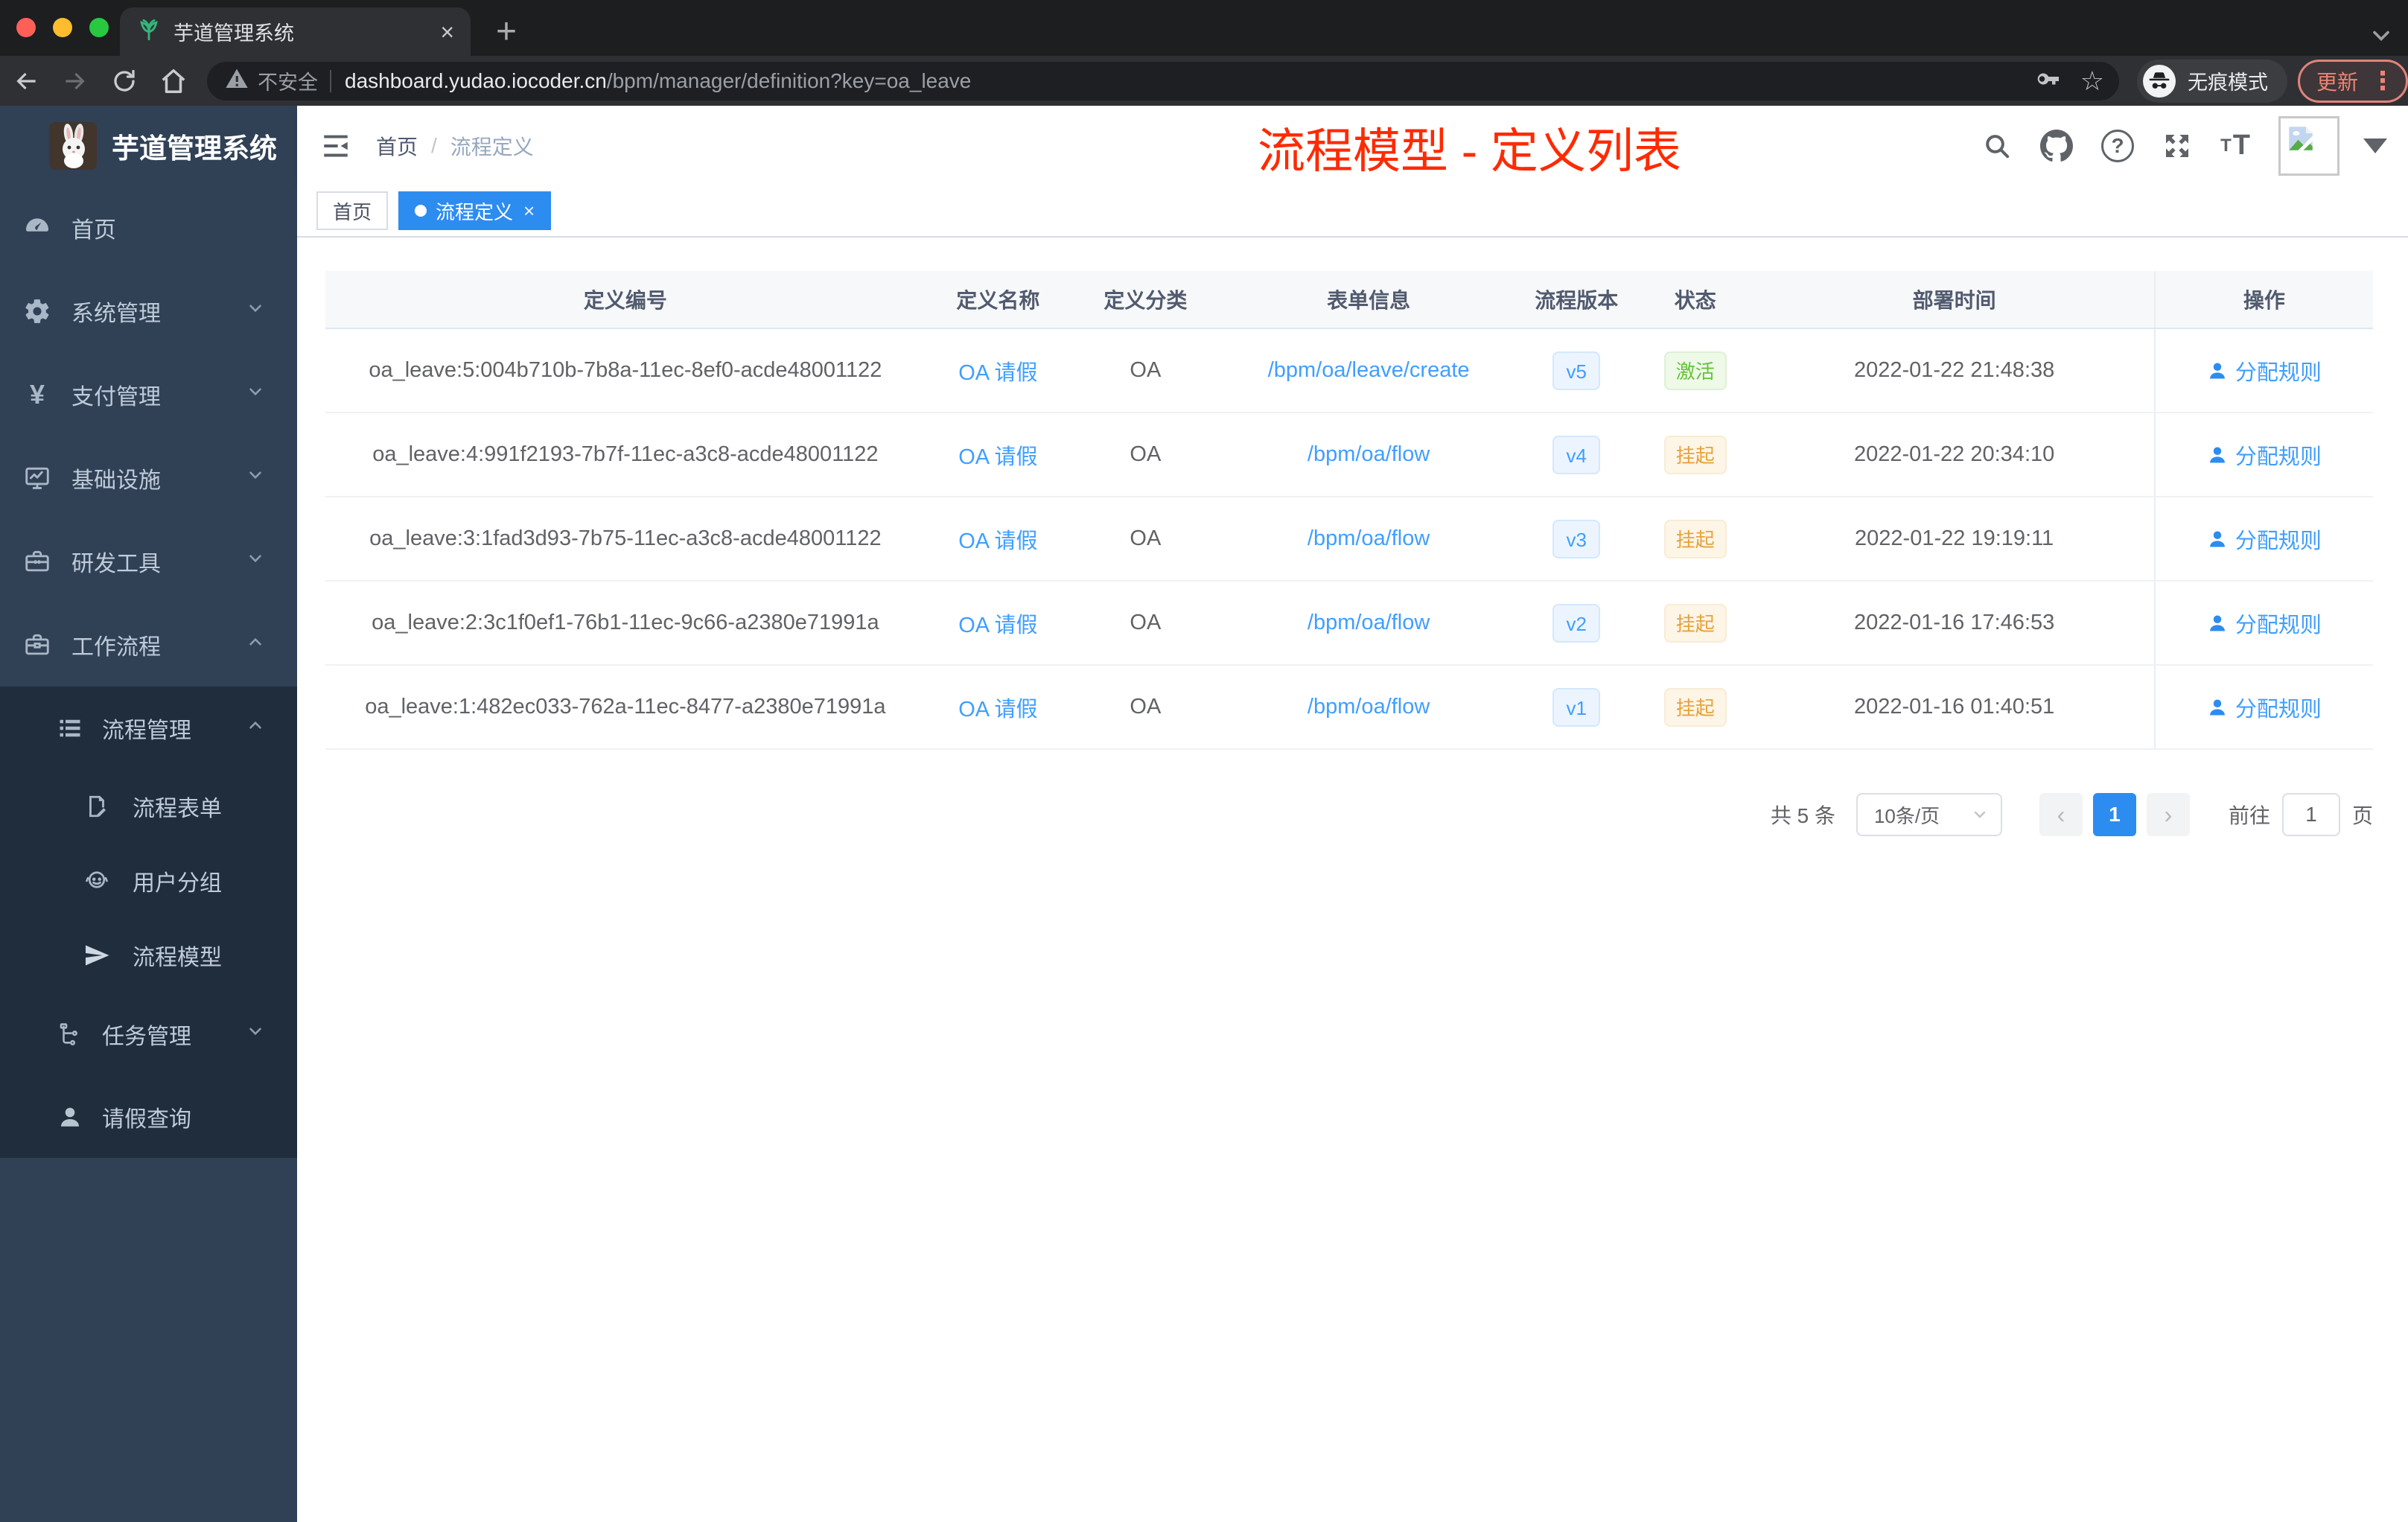 Image resolution: width=2408 pixels, height=1522 pixels. I want to click on toolbox-icon, so click(37, 561).